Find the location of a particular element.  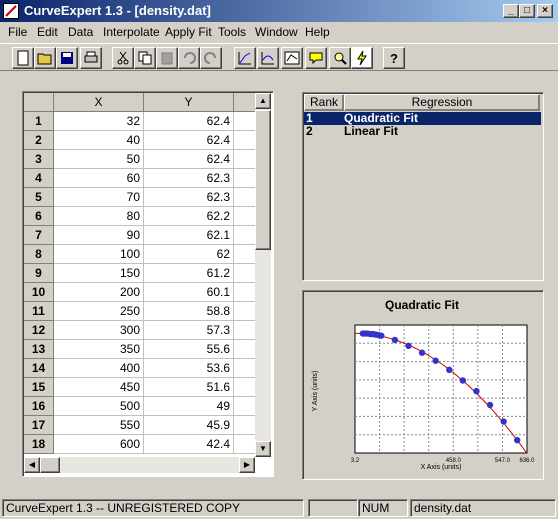

row-header: 16 is located at coordinates (39, 406).